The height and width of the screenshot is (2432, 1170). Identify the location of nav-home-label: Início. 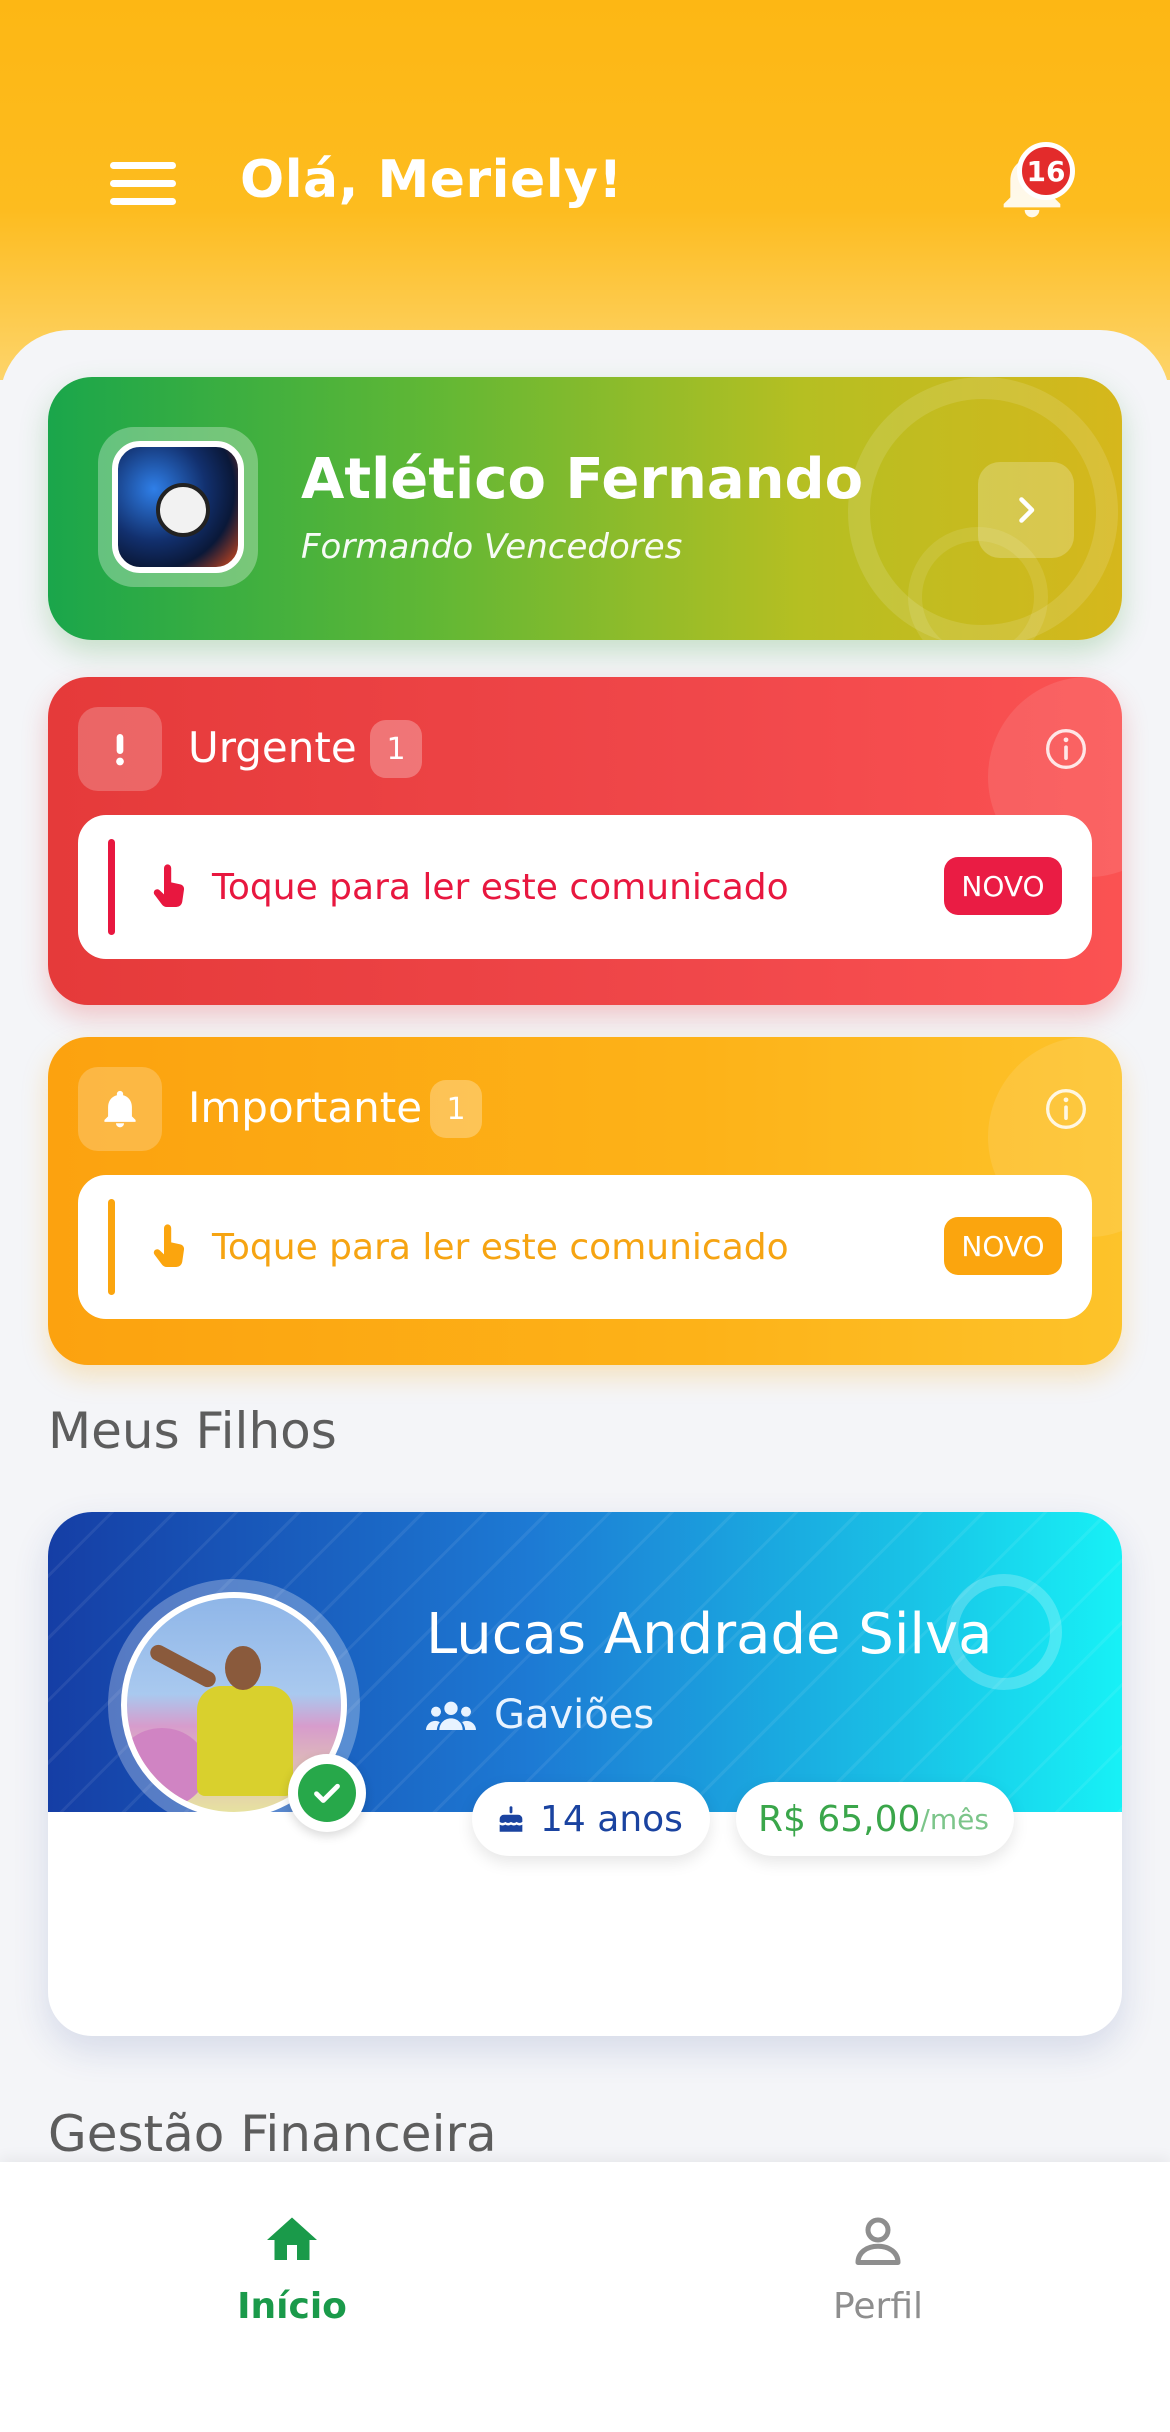
(292, 2306).